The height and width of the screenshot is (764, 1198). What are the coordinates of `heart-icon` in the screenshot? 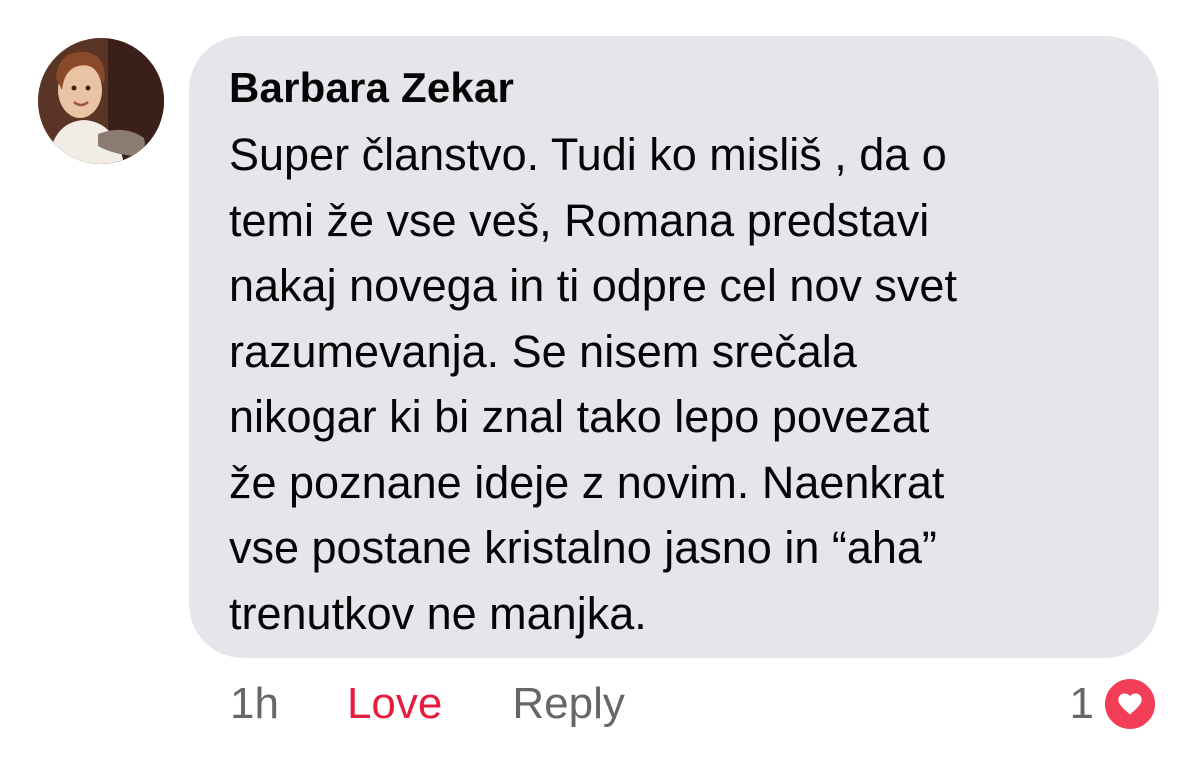 It's located at (1130, 704).